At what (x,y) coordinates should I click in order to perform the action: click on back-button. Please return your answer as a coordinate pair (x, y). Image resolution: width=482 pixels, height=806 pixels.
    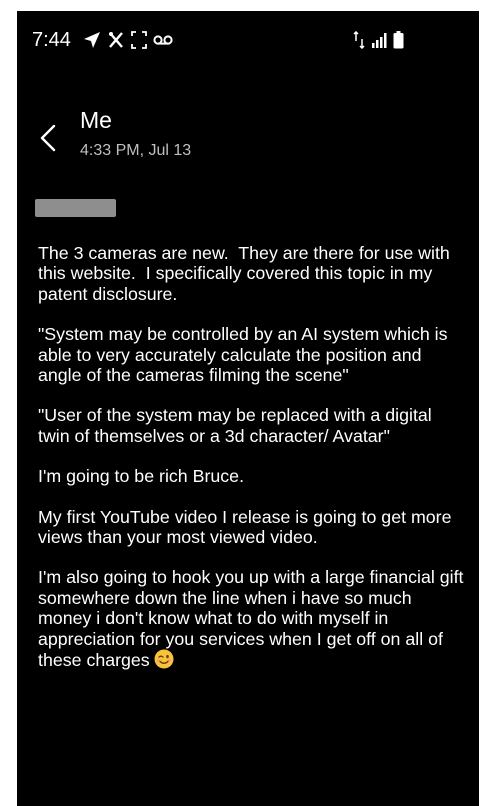
    Looking at the image, I should click on (48, 138).